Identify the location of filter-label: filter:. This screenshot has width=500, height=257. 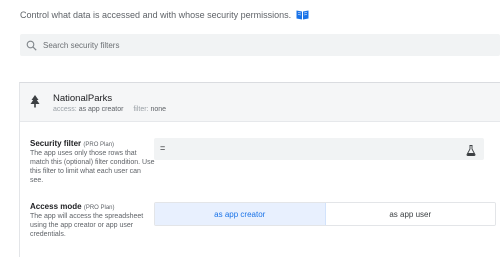
(141, 109).